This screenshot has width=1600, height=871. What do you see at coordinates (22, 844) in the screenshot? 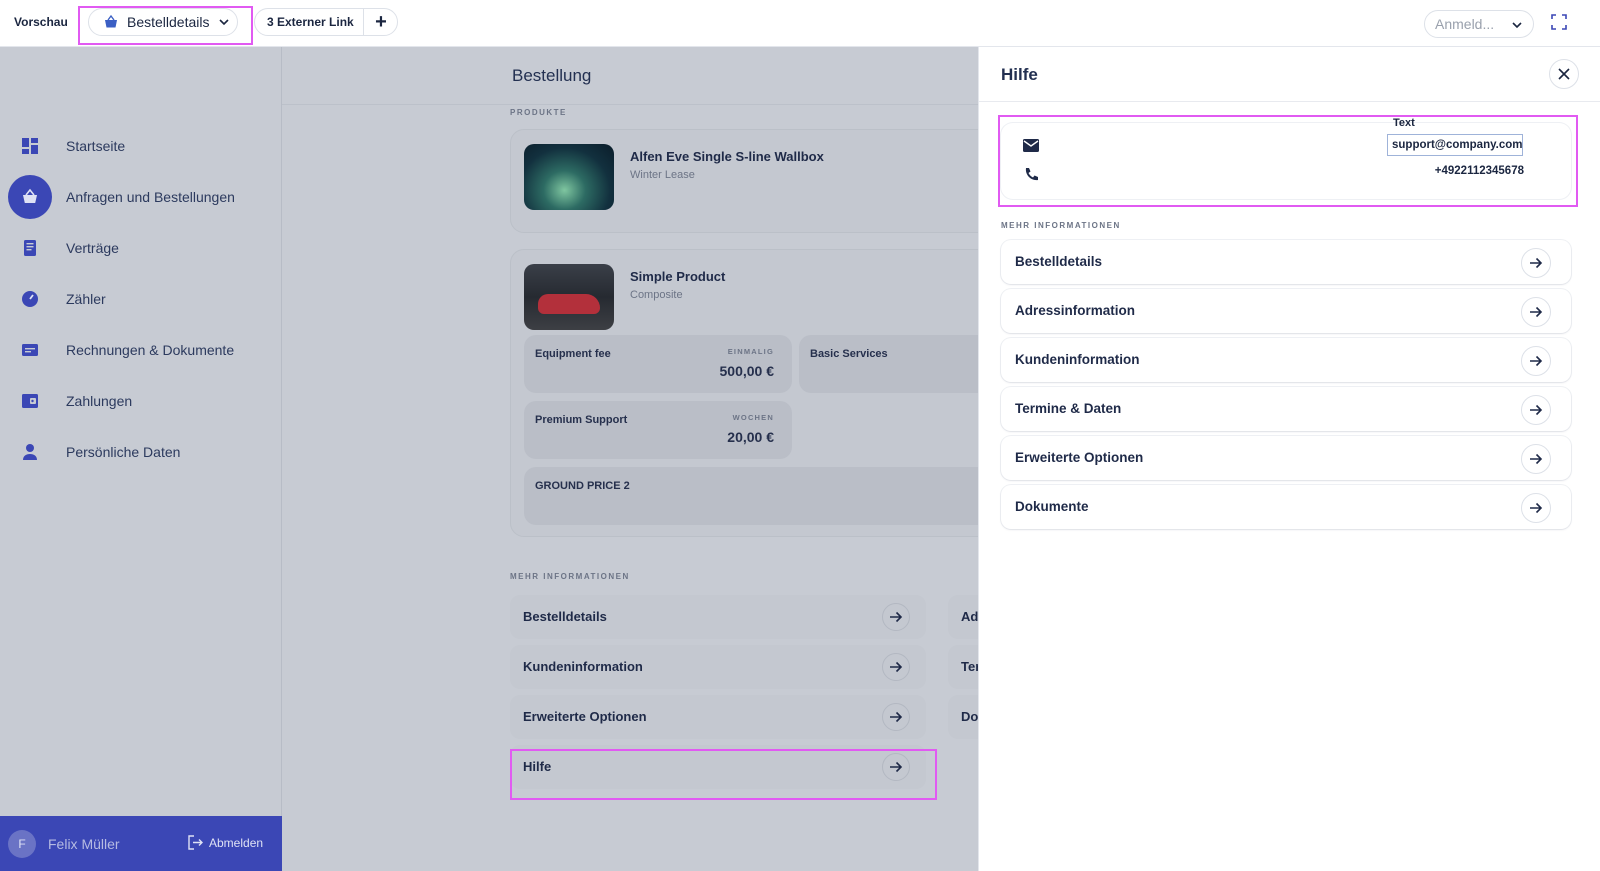
I see `avatar: F` at bounding box center [22, 844].